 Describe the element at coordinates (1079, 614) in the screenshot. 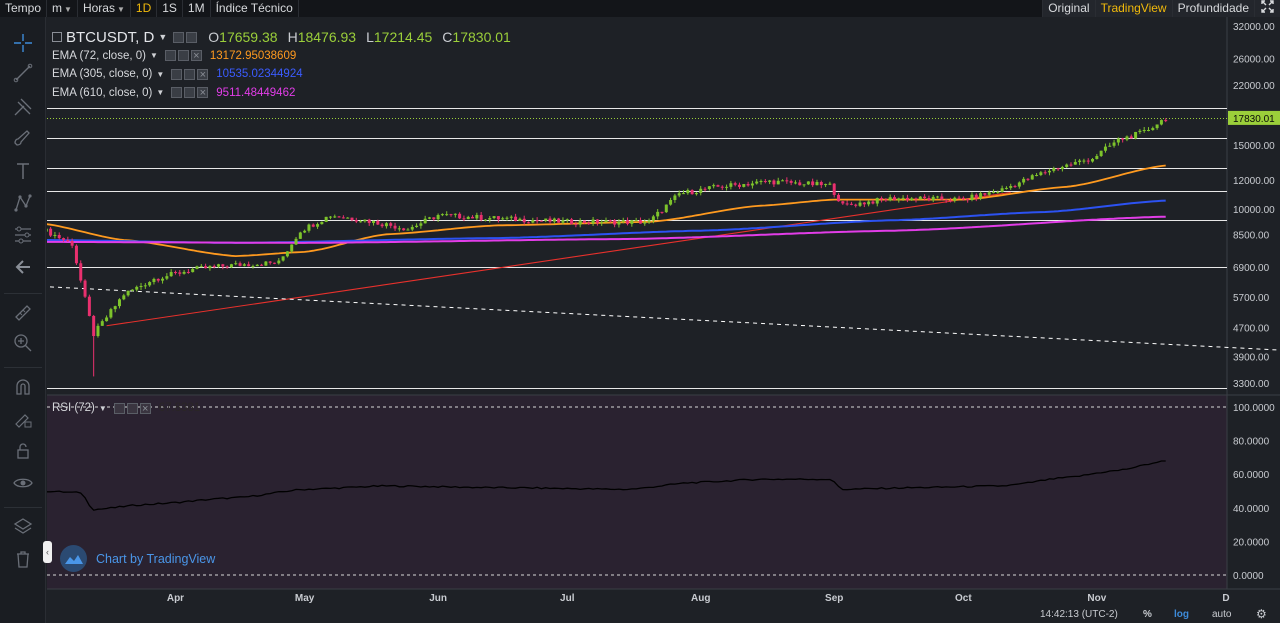

I see `clock-timezone: 14:42:13 (UTC-2)` at that location.